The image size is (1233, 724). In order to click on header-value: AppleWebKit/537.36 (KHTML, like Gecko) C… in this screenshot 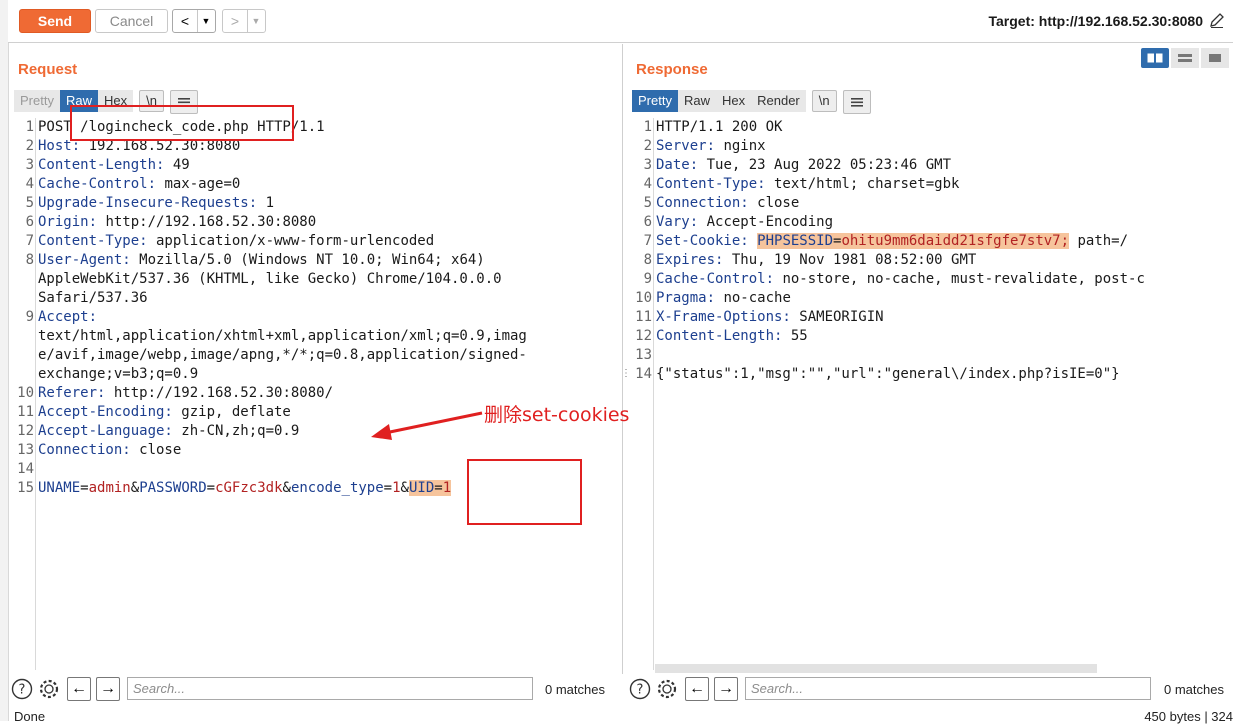, I will do `click(270, 279)`.